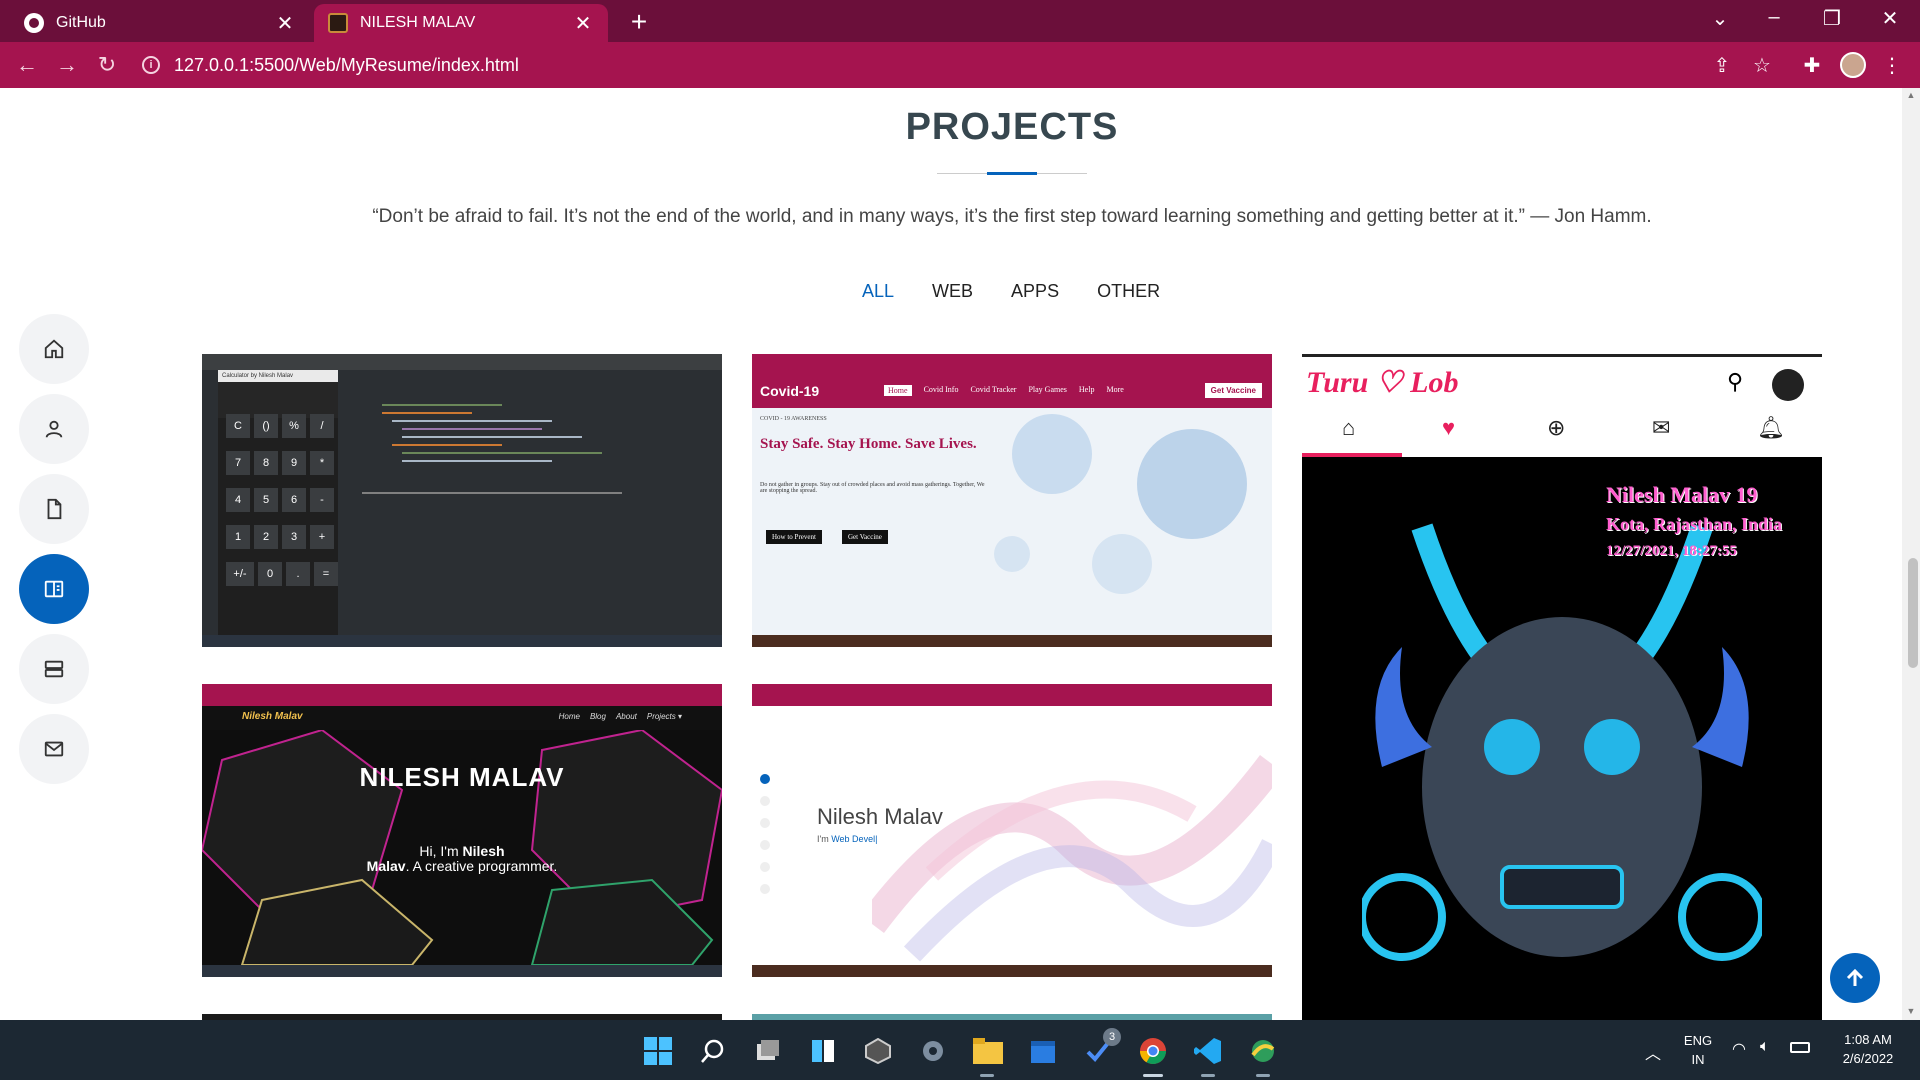 Image resolution: width=1920 pixels, height=1080 pixels. What do you see at coordinates (960, 21) in the screenshot?
I see `tab-strip: GitHub ✕ NILESH MALAV ✕ + ⌄ – ❐ ✕` at bounding box center [960, 21].